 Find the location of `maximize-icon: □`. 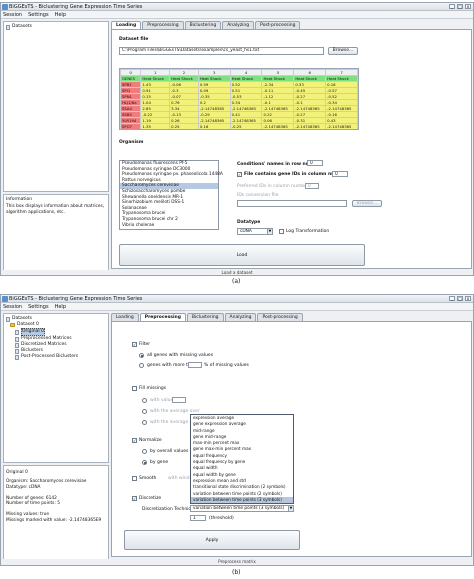

maximize-icon: □ is located at coordinates (460, 6).